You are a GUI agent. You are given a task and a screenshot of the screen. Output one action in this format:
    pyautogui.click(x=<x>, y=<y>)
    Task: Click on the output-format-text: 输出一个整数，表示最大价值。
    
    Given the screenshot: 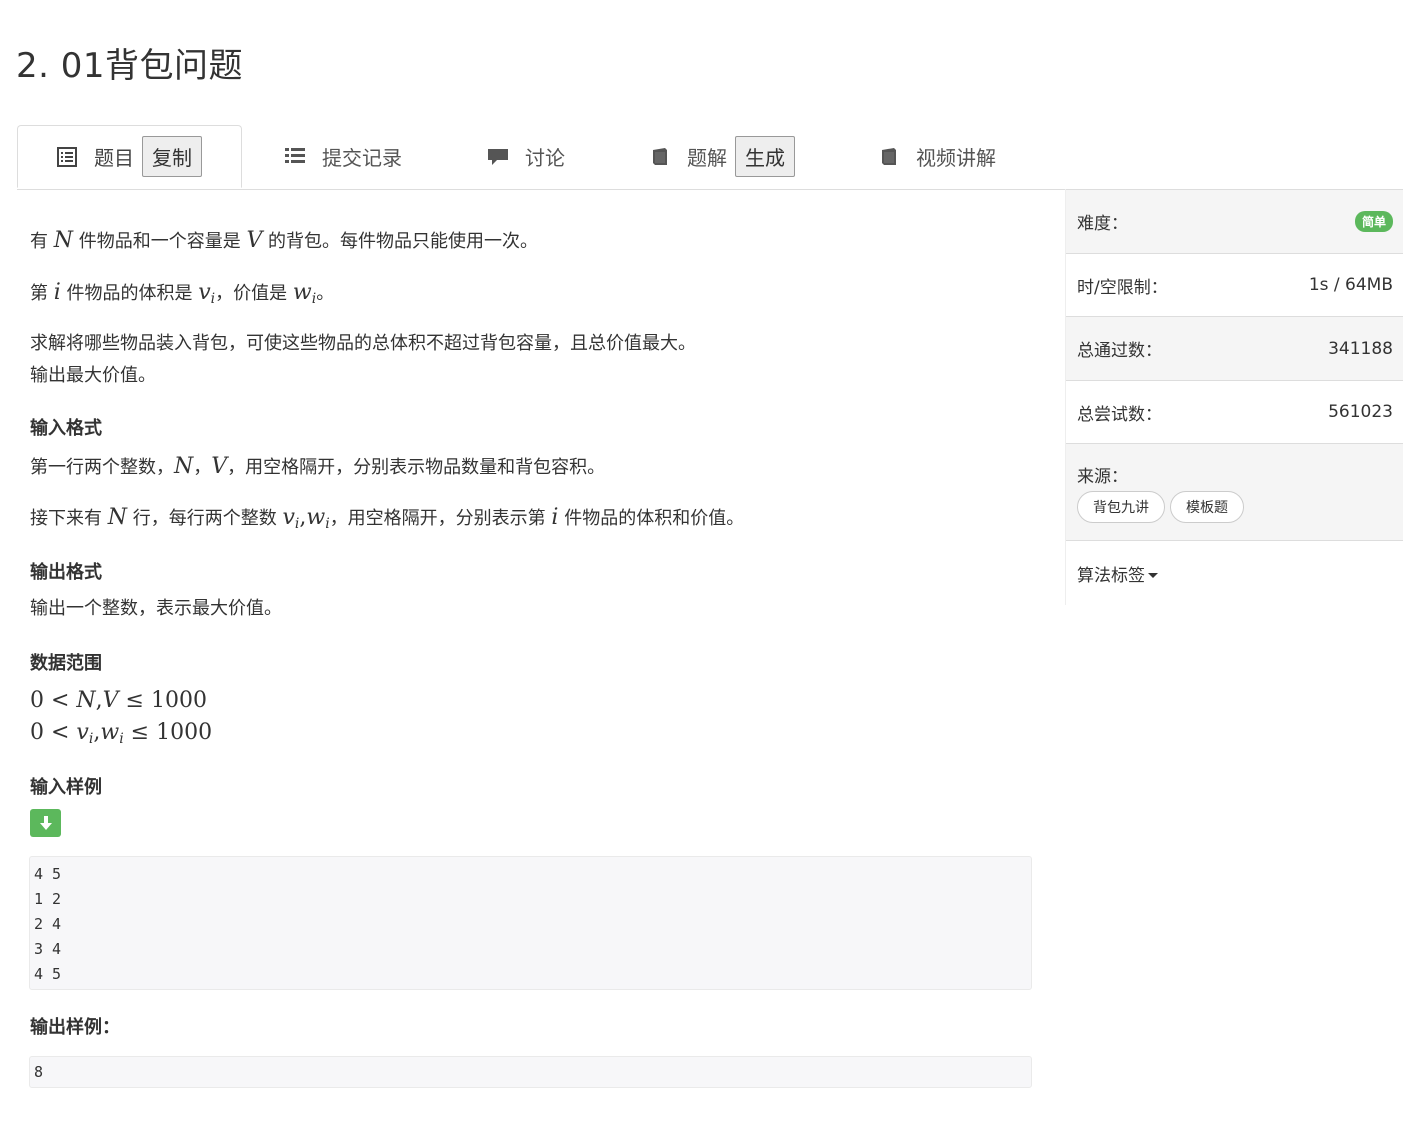 What is the action you would take?
    pyautogui.click(x=156, y=608)
    